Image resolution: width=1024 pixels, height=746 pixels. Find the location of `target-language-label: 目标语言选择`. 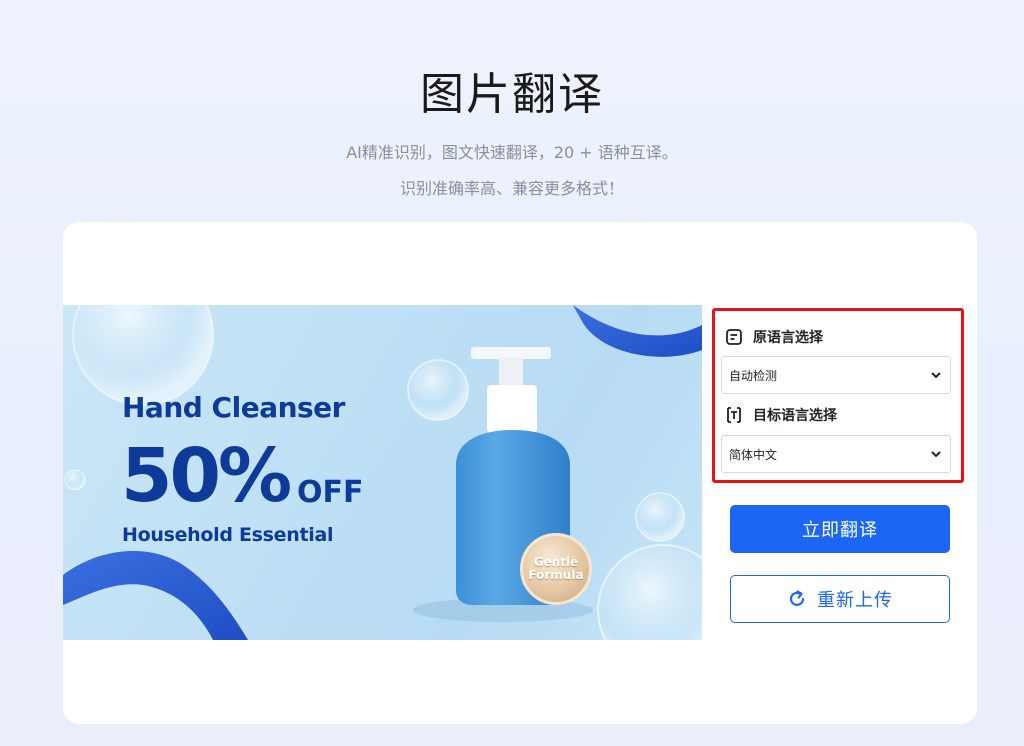

target-language-label: 目标语言选择 is located at coordinates (781, 415).